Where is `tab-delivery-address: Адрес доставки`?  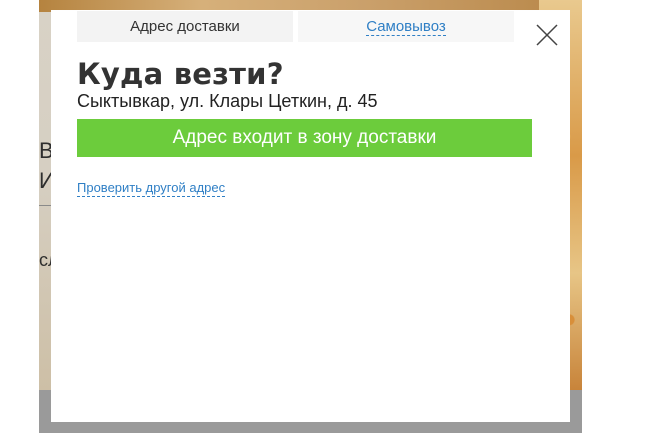 tab-delivery-address: Адрес доставки is located at coordinates (185, 26).